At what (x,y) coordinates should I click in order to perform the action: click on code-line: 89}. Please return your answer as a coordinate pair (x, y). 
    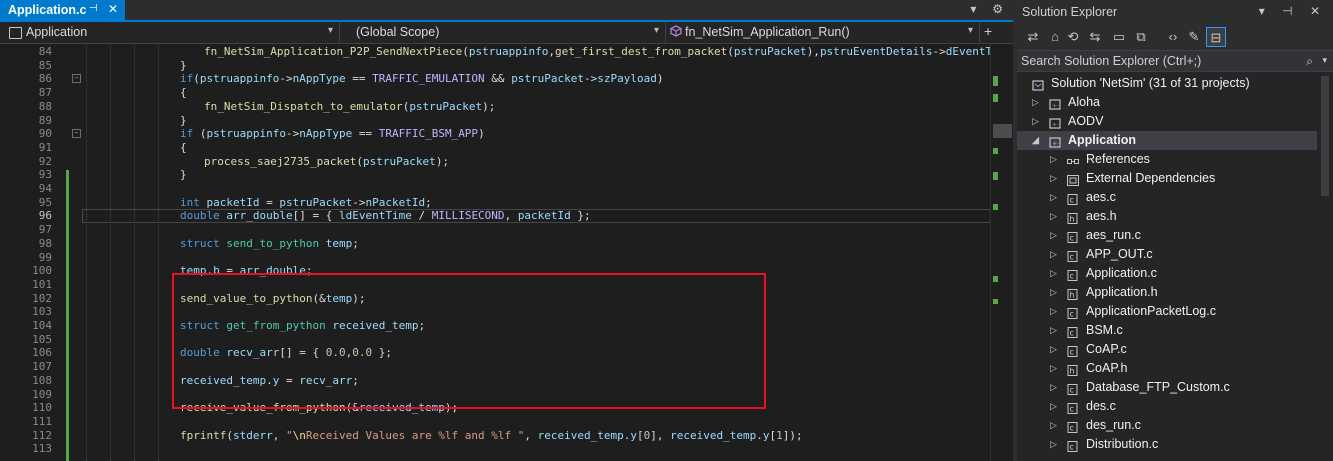
    Looking at the image, I should click on (495, 121).